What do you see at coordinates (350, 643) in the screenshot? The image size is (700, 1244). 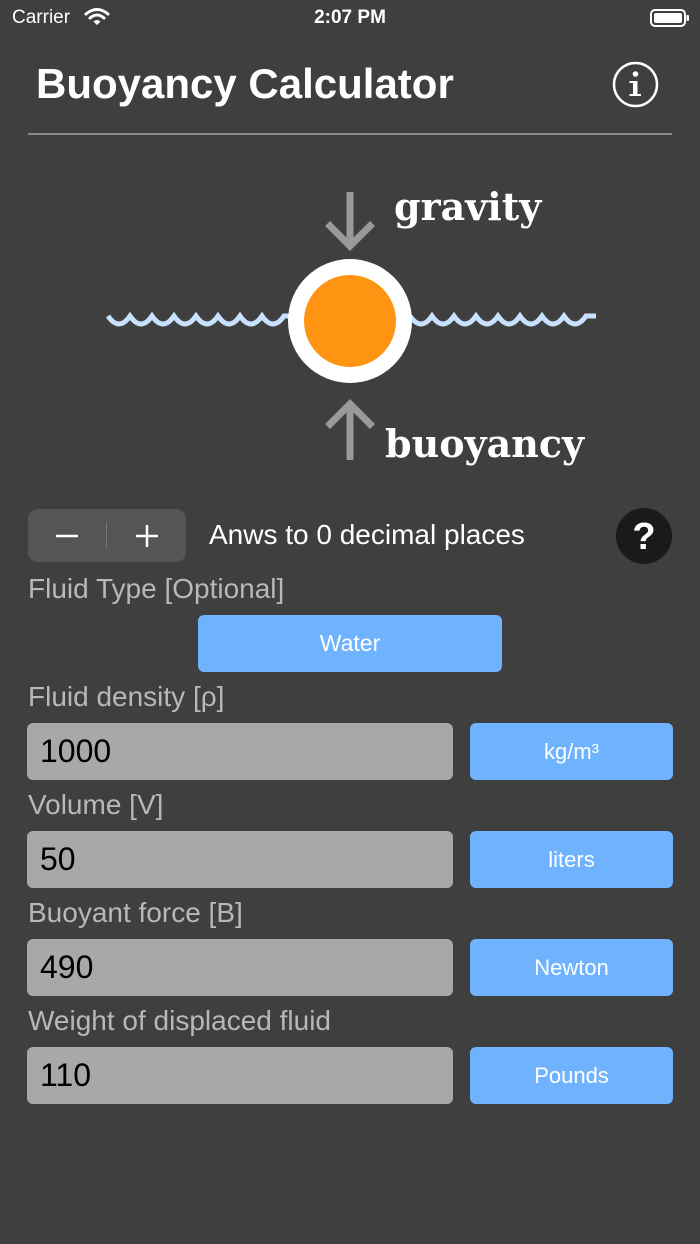 I see `fluid-type-button: Water` at bounding box center [350, 643].